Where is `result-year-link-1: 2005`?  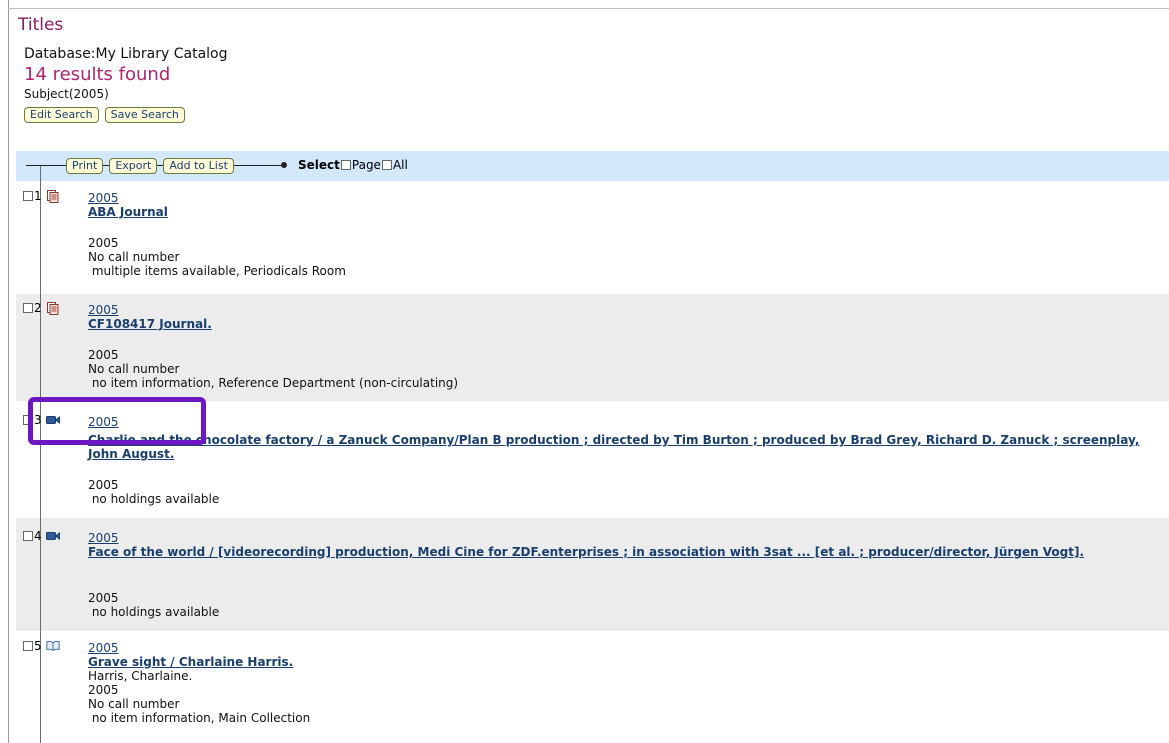
result-year-link-1: 2005 is located at coordinates (103, 198).